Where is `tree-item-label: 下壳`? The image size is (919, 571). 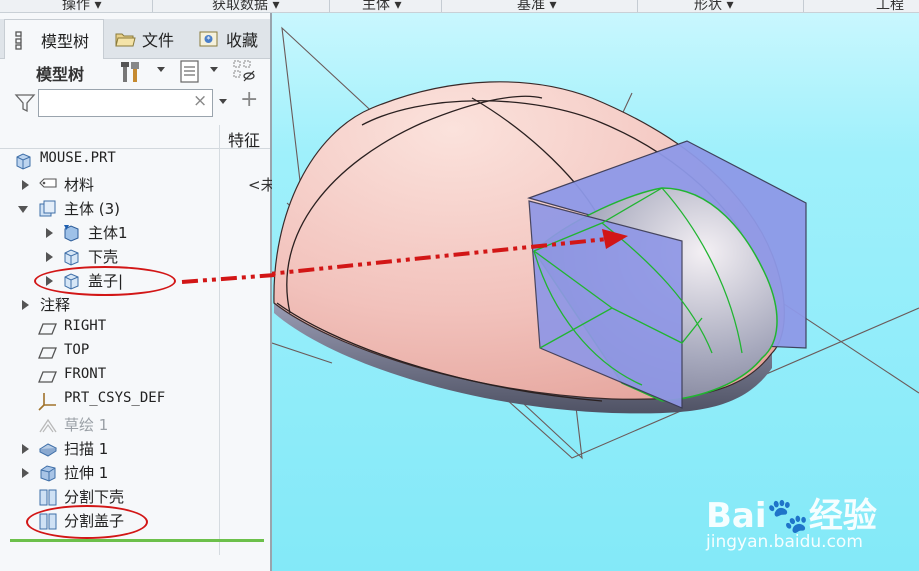
tree-item-label: 下壳 is located at coordinates (103, 257).